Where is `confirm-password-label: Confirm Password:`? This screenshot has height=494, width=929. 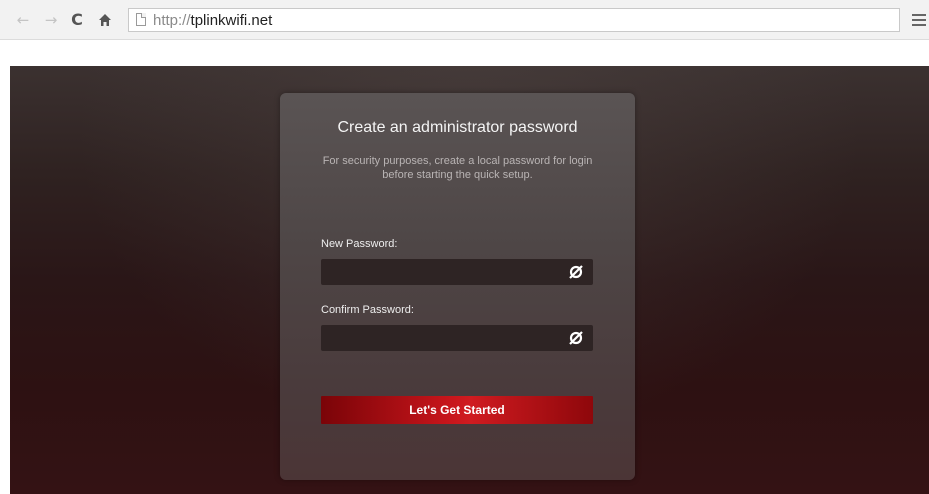 confirm-password-label: Confirm Password: is located at coordinates (367, 310).